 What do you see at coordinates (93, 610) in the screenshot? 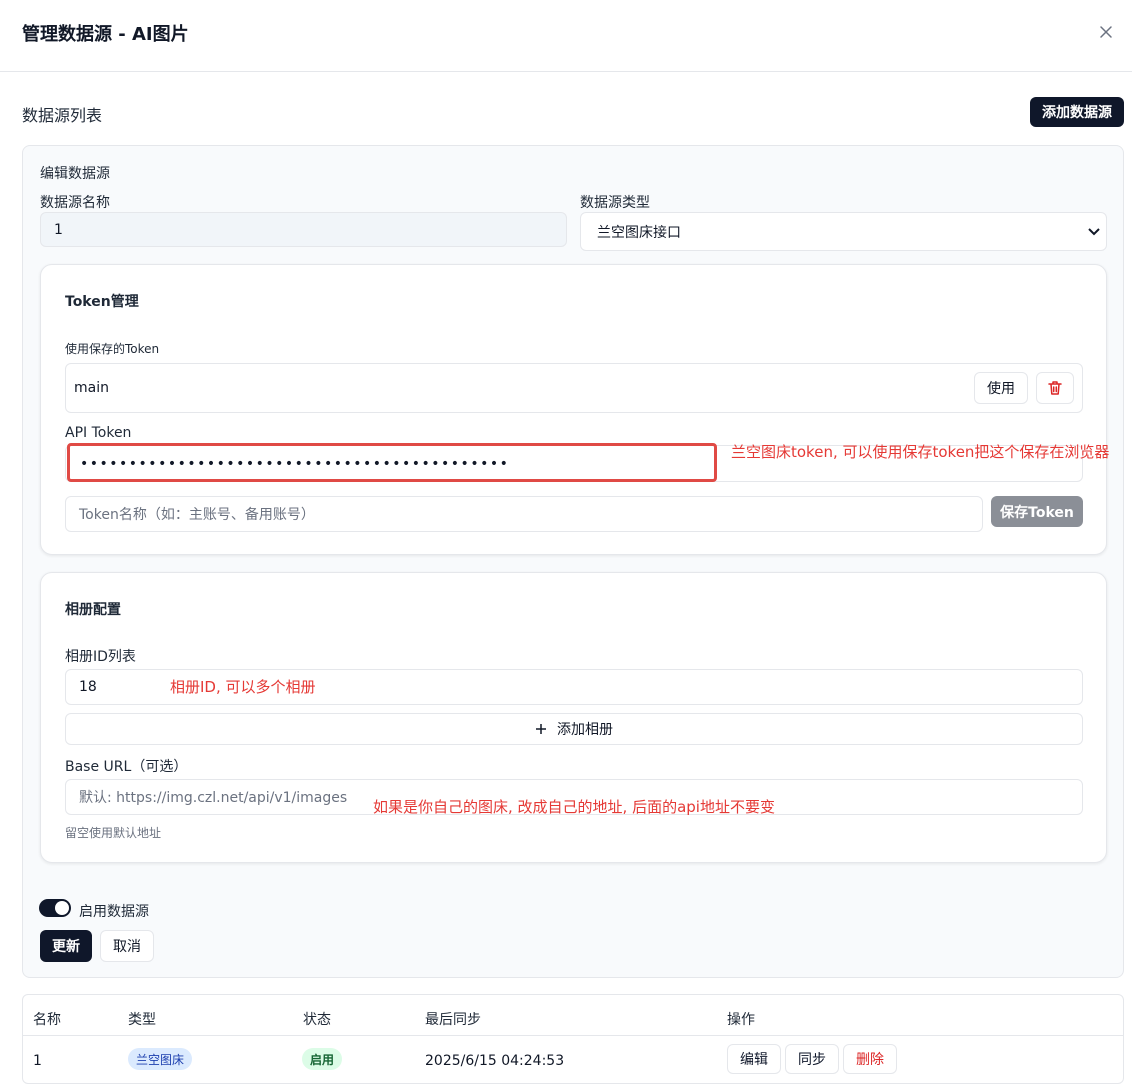
I see `album-section-title: 相册配置` at bounding box center [93, 610].